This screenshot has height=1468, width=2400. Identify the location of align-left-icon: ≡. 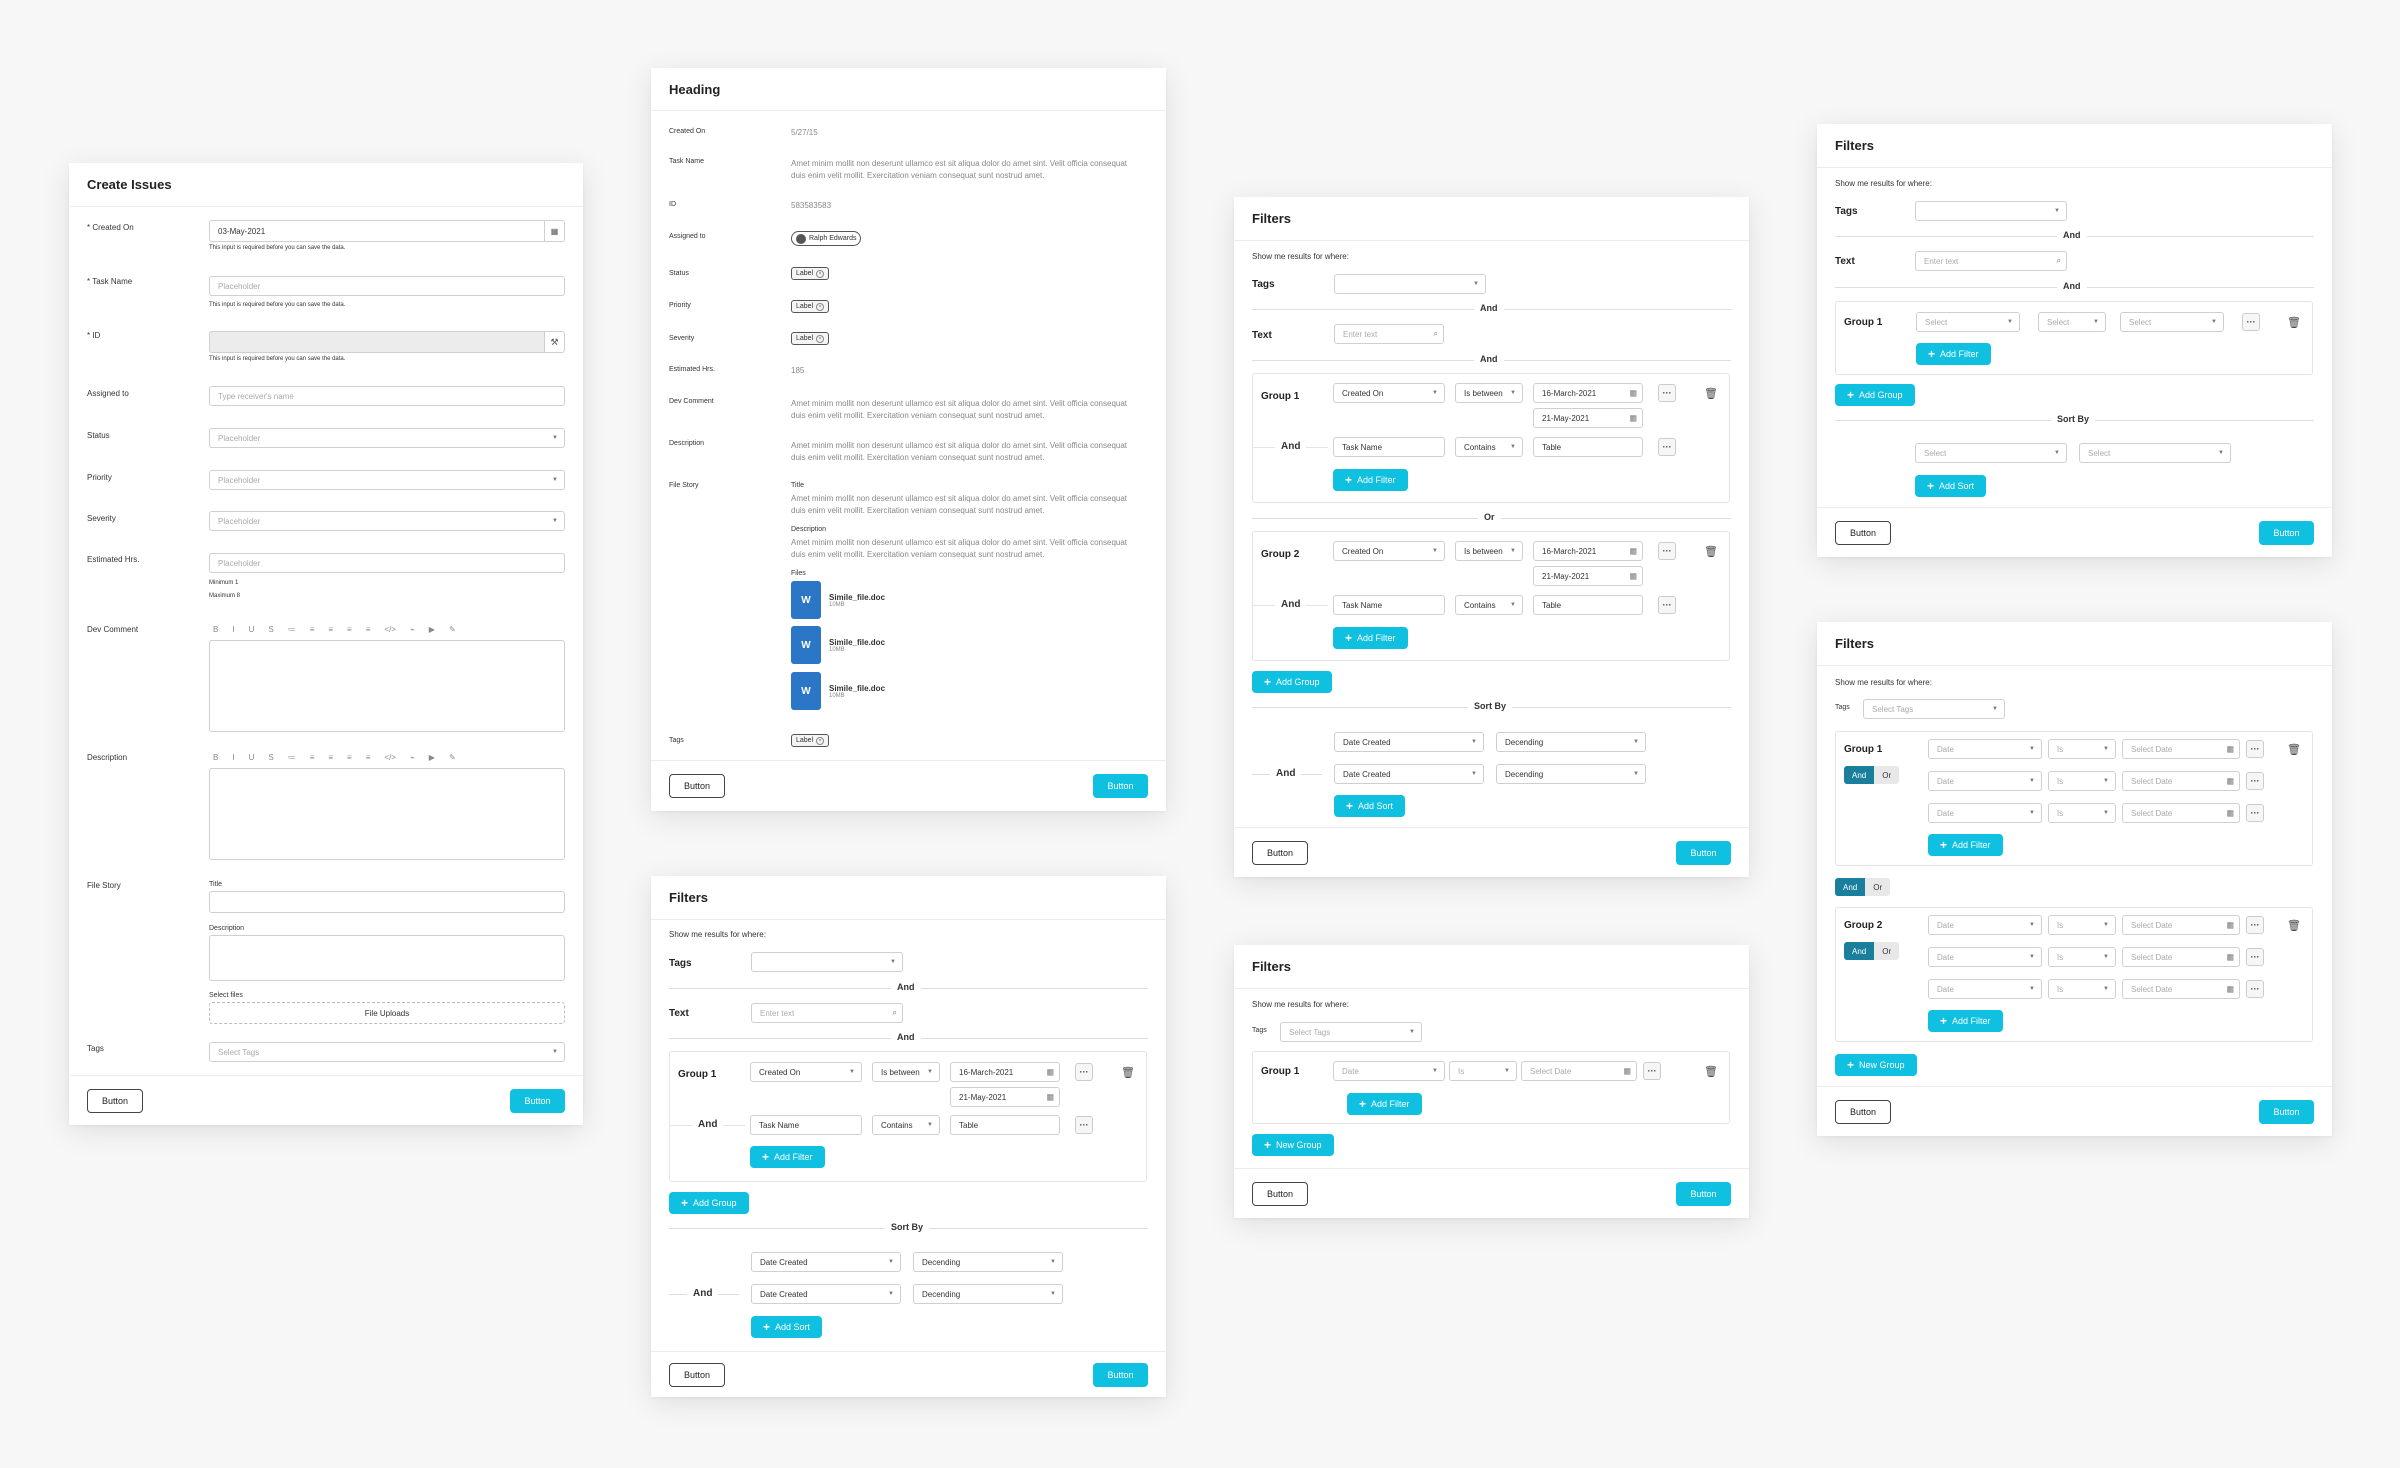
(330, 757).